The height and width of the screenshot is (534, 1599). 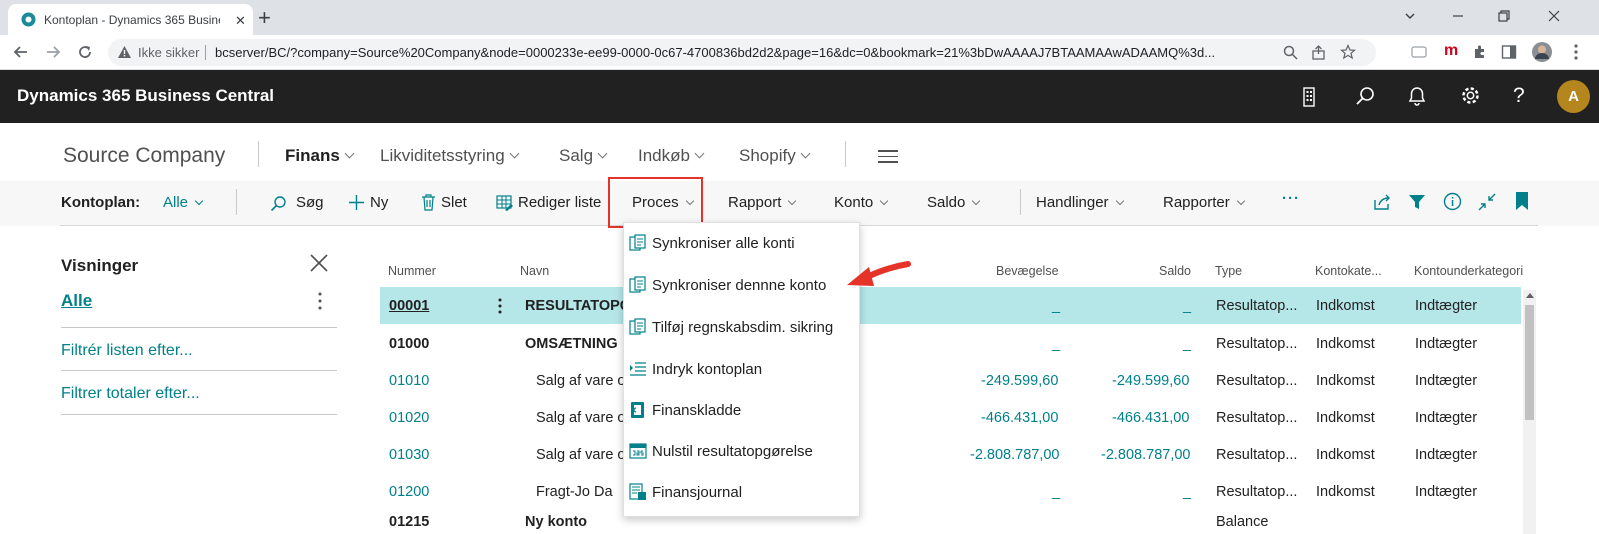 I want to click on window-close-icon, so click(x=1554, y=16).